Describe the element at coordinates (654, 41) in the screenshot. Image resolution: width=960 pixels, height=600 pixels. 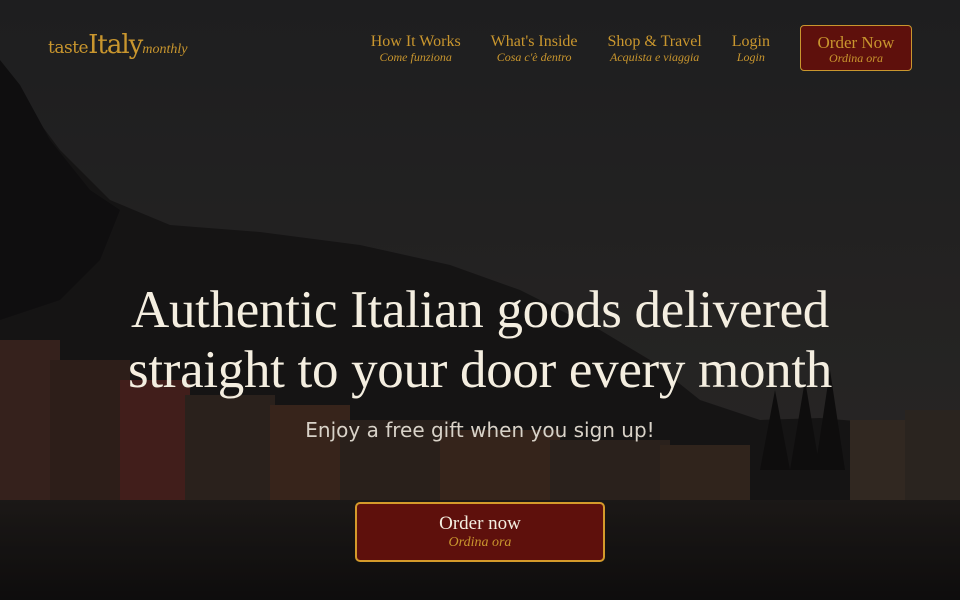
I see `nav-item-label: Shop & Travel` at that location.